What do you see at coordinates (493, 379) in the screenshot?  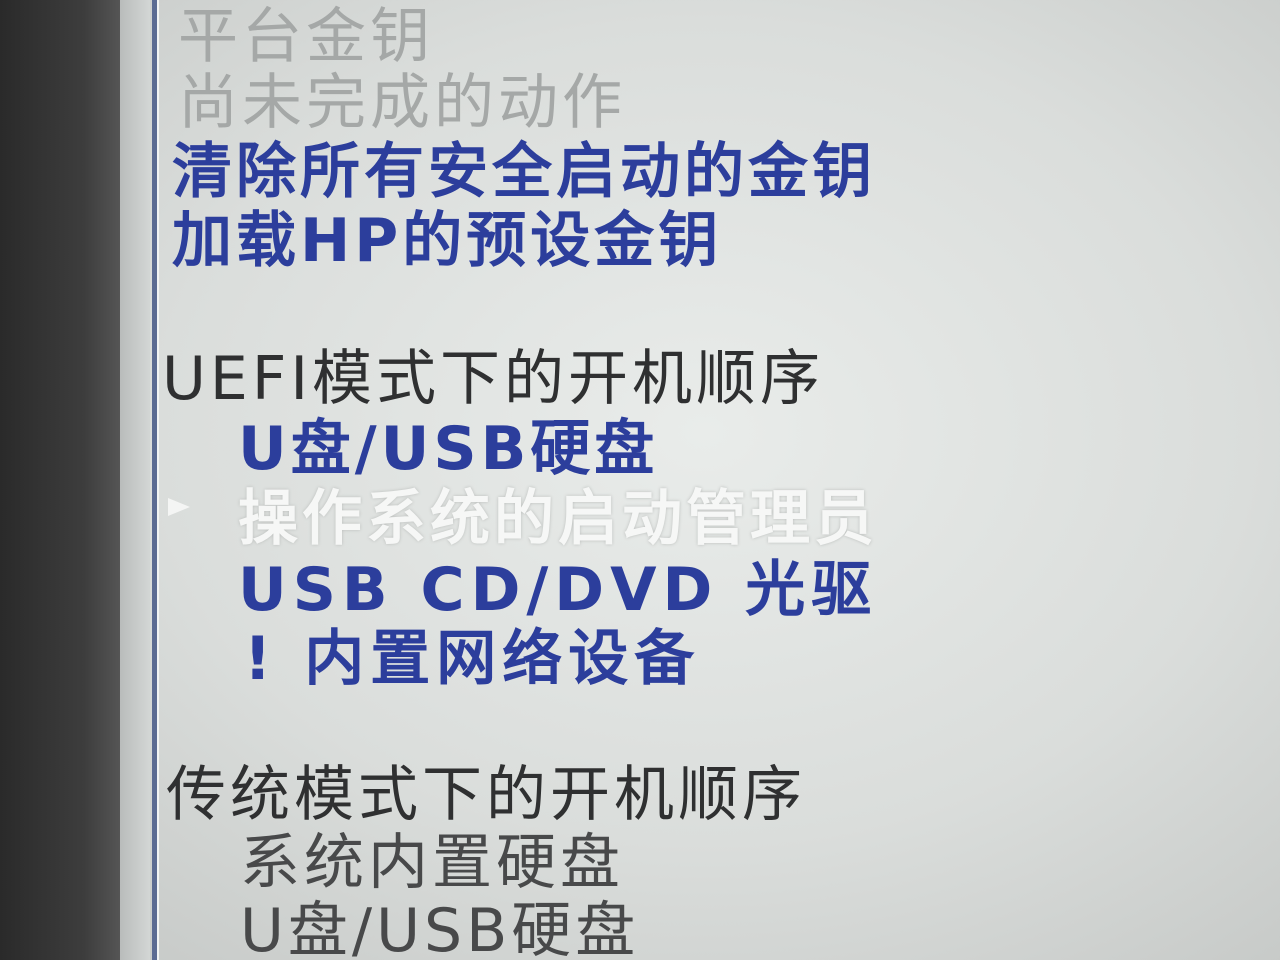 I see `uefi-boot-order-header: UEFI模式下的开机顺序` at bounding box center [493, 379].